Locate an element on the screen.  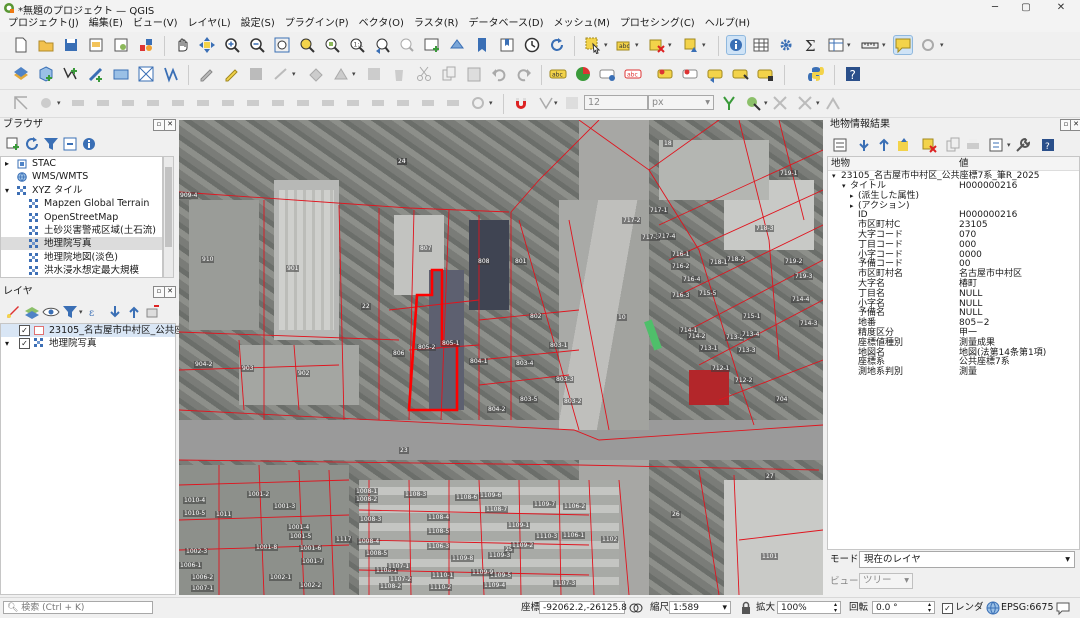
advanced-digitizing-icon is located at coordinates (21, 103).